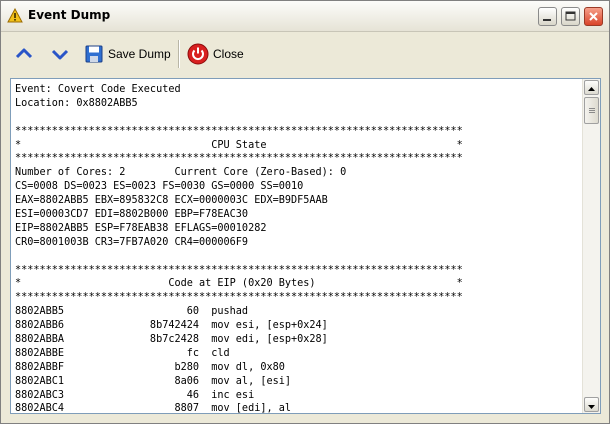 Image resolution: width=610 pixels, height=424 pixels. What do you see at coordinates (153, 381) in the screenshot?
I see `dump-line: 8802ABC1 8a06 mov al, [esi]` at bounding box center [153, 381].